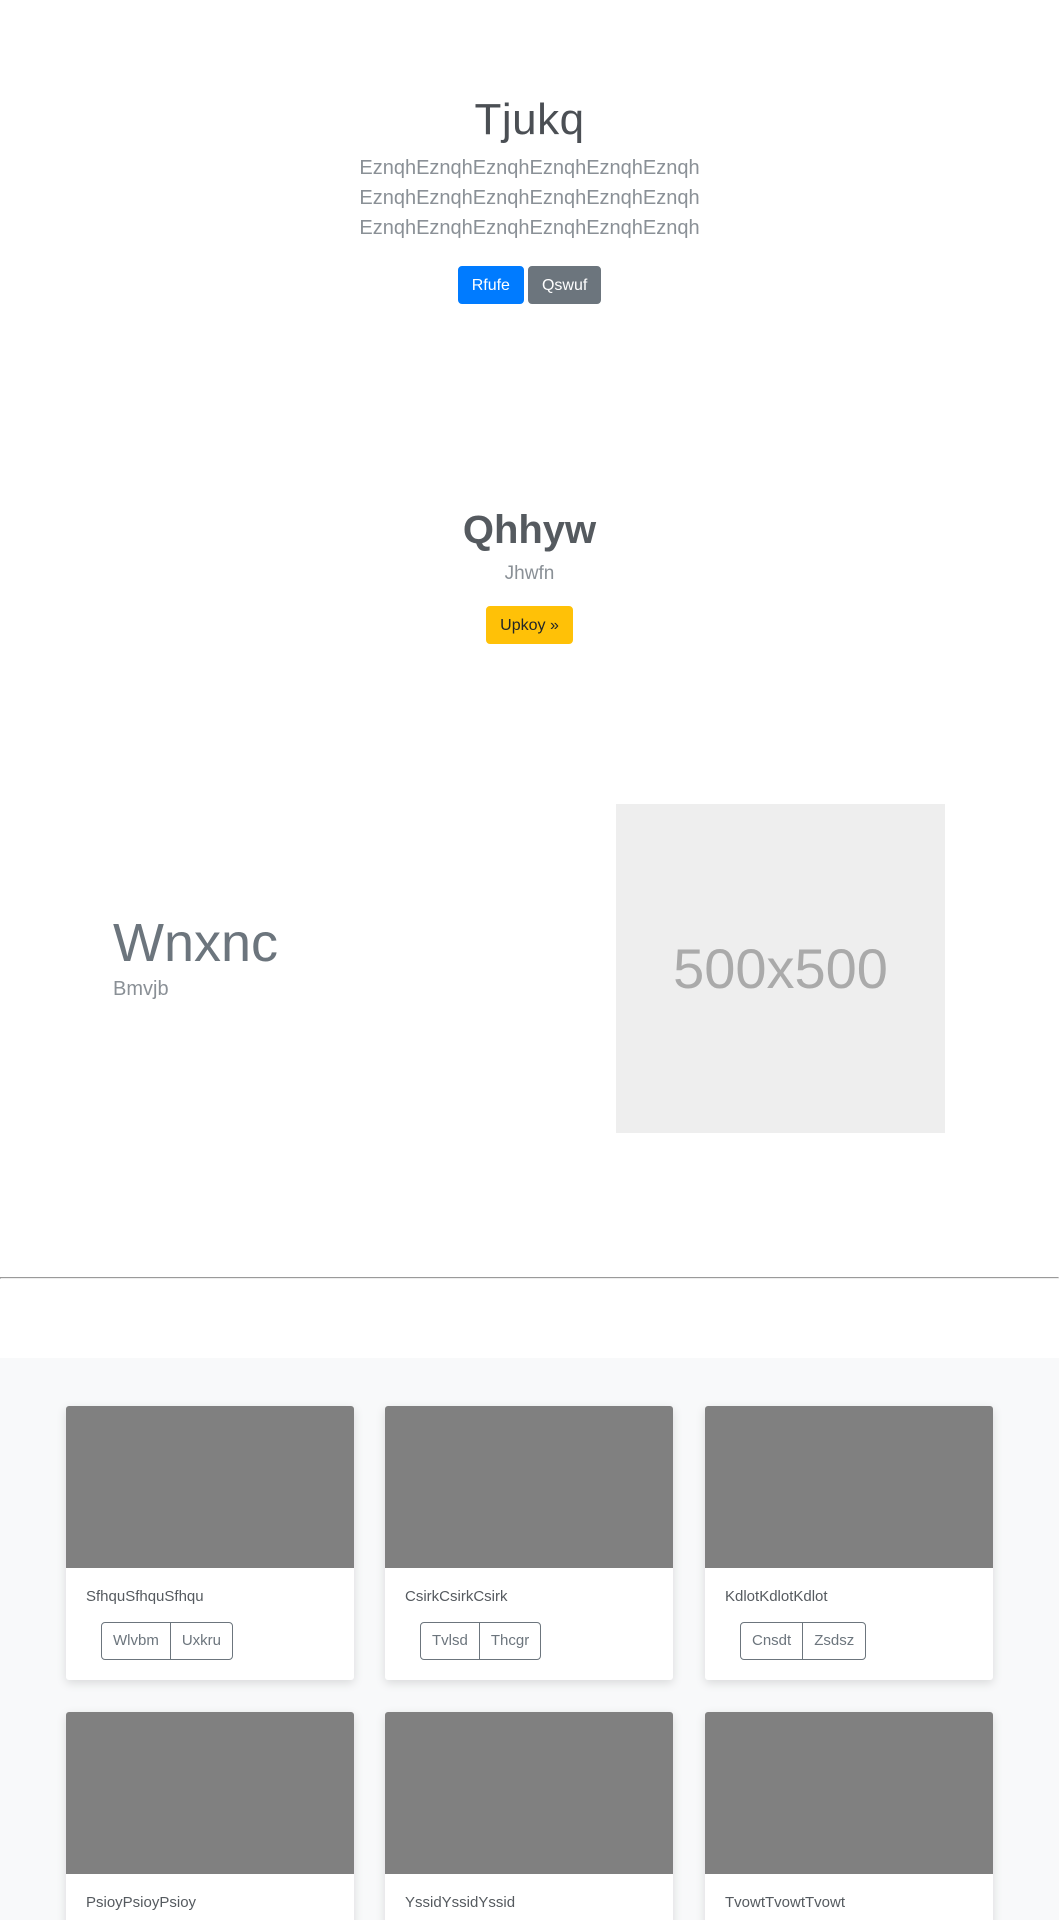  Describe the element at coordinates (490, 285) in the screenshot. I see `hero-primary-button: Rfufe` at that location.